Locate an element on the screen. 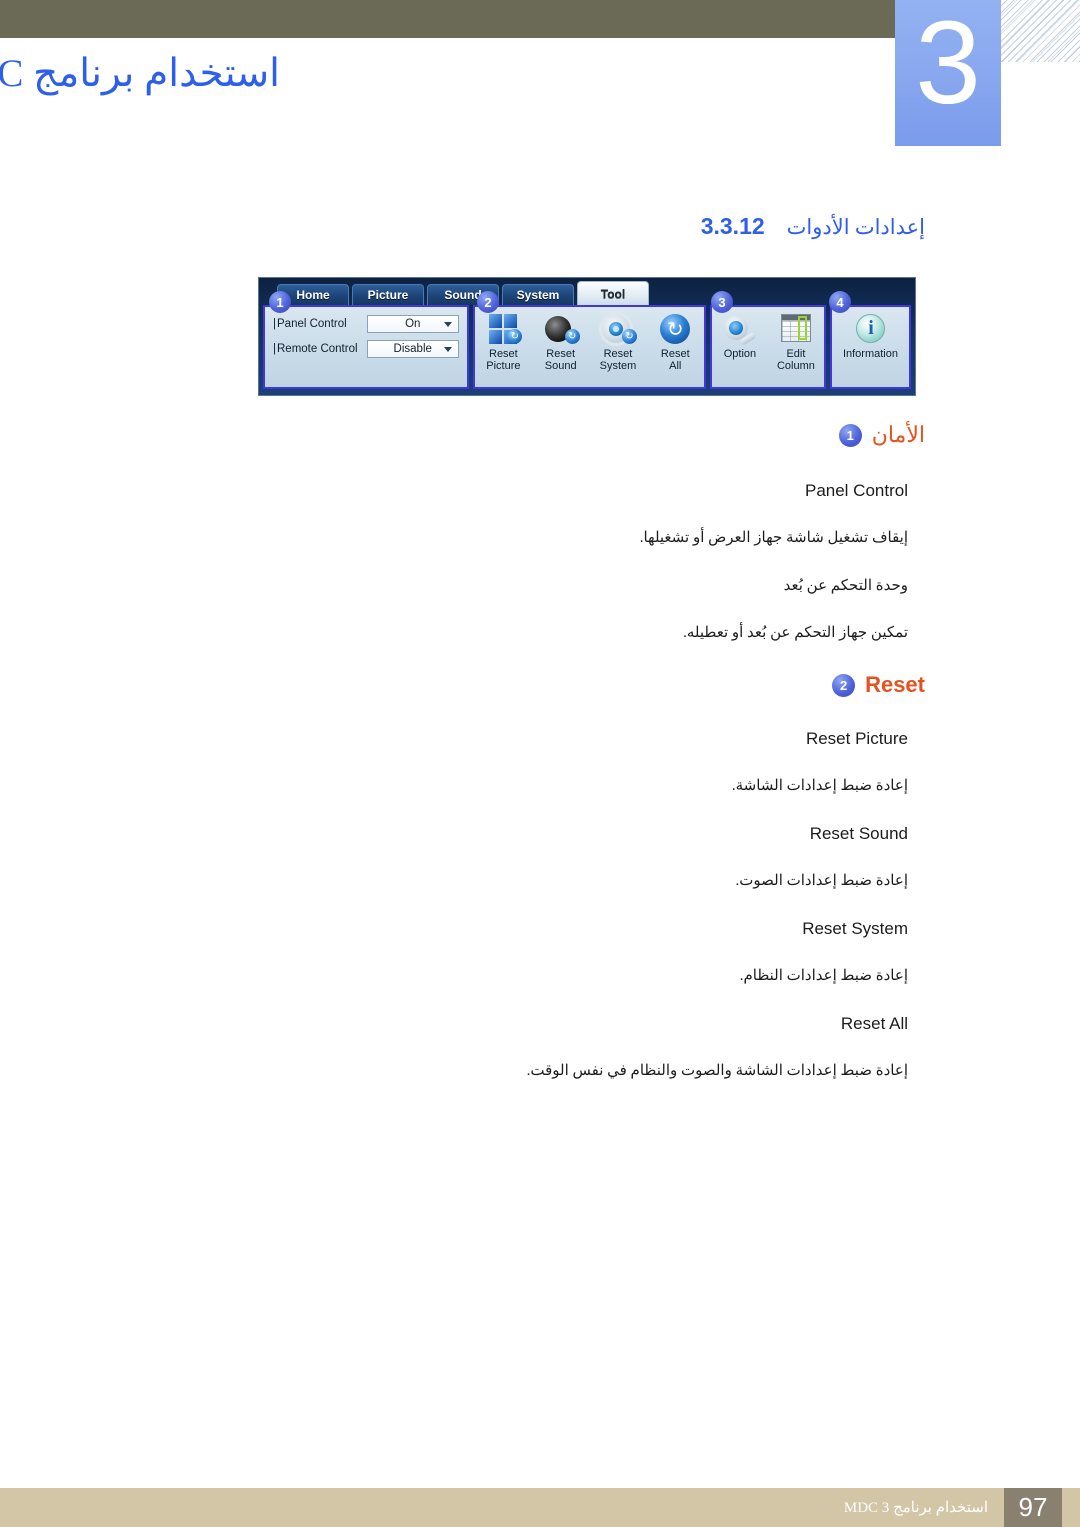  page-footer: استخدام برنامج MDC 3 97 is located at coordinates (540, 1507).